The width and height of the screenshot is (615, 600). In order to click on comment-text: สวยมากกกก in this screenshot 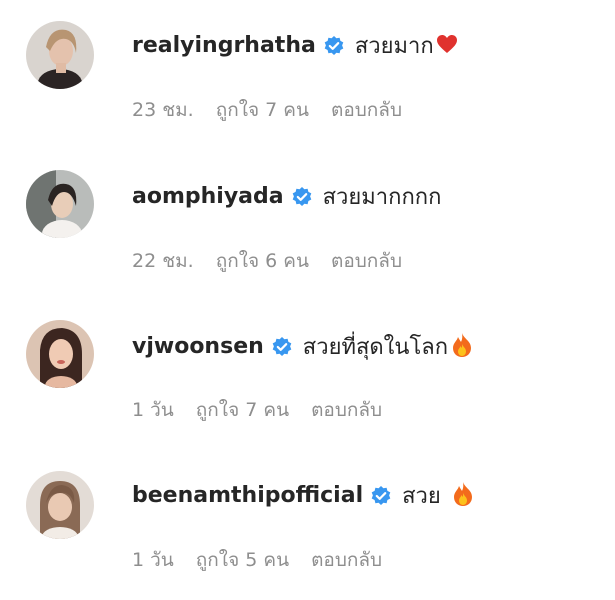, I will do `click(382, 197)`.